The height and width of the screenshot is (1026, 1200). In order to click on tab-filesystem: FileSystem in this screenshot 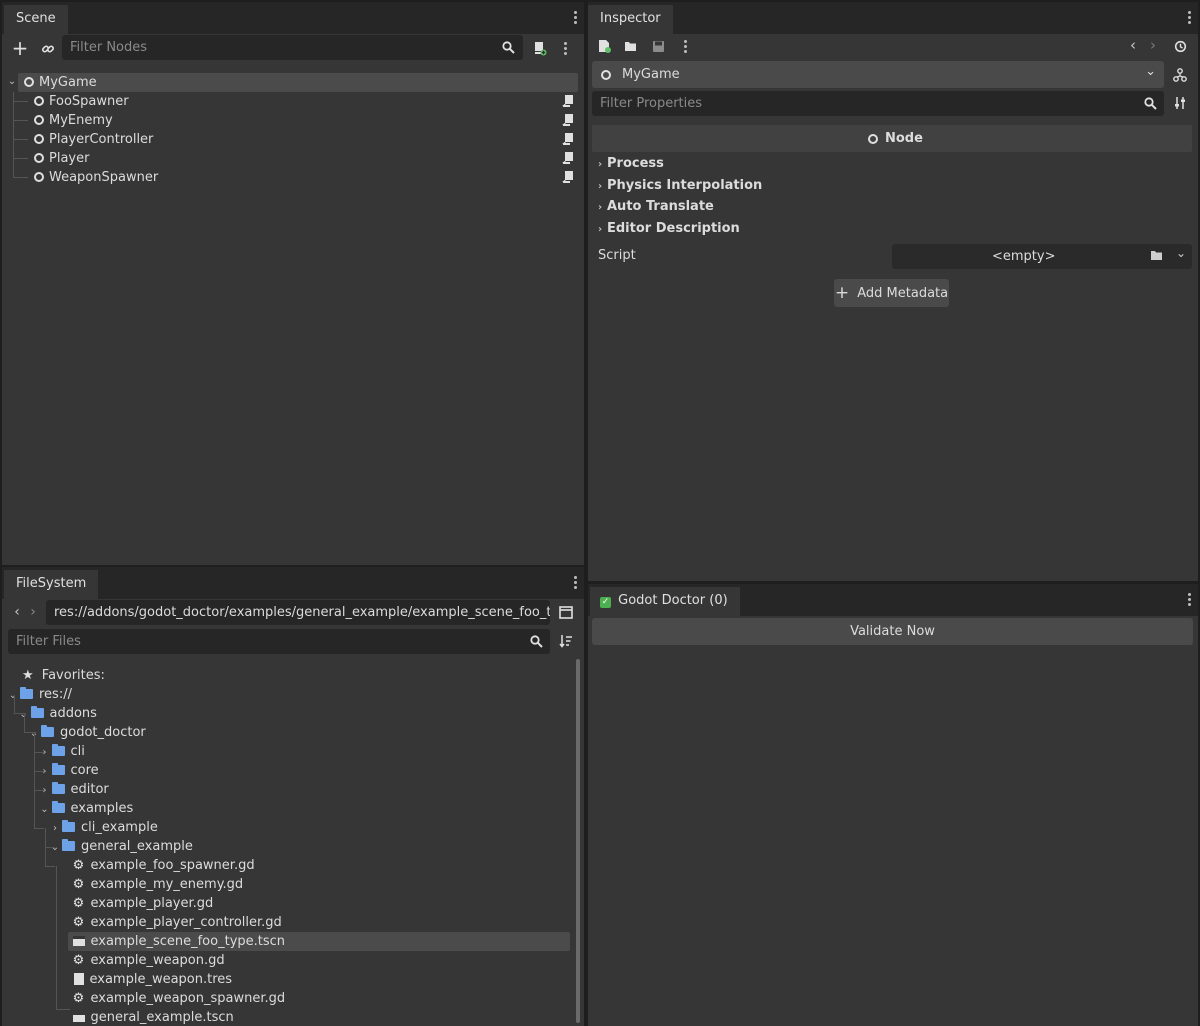, I will do `click(51, 584)`.